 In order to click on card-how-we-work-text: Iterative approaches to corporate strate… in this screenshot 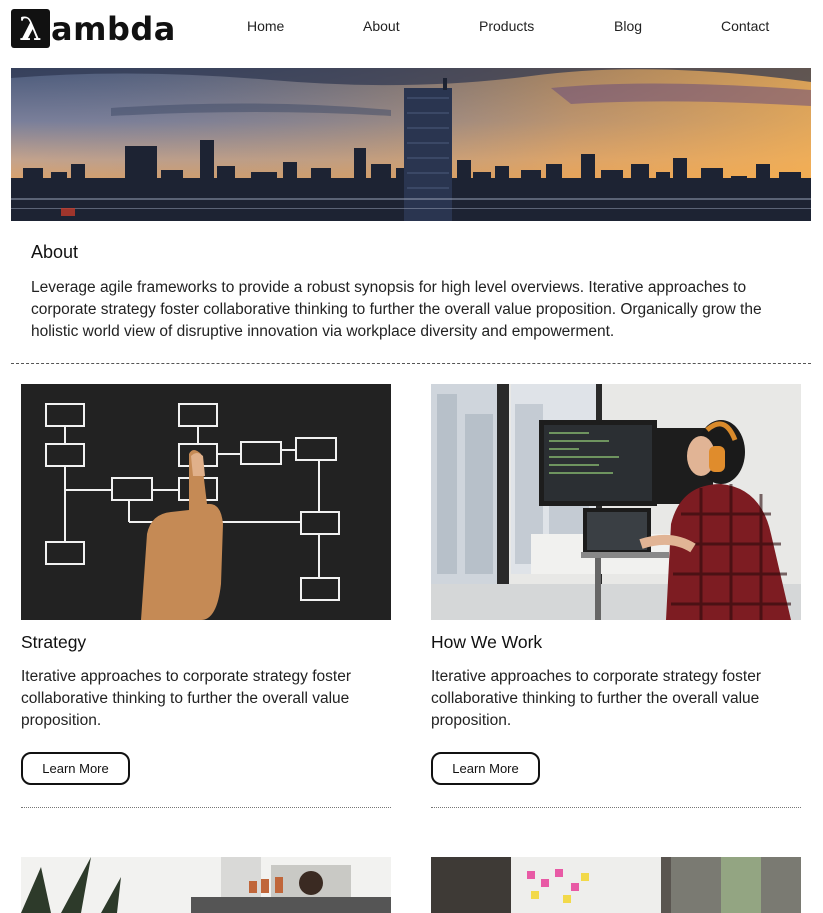, I will do `click(596, 698)`.